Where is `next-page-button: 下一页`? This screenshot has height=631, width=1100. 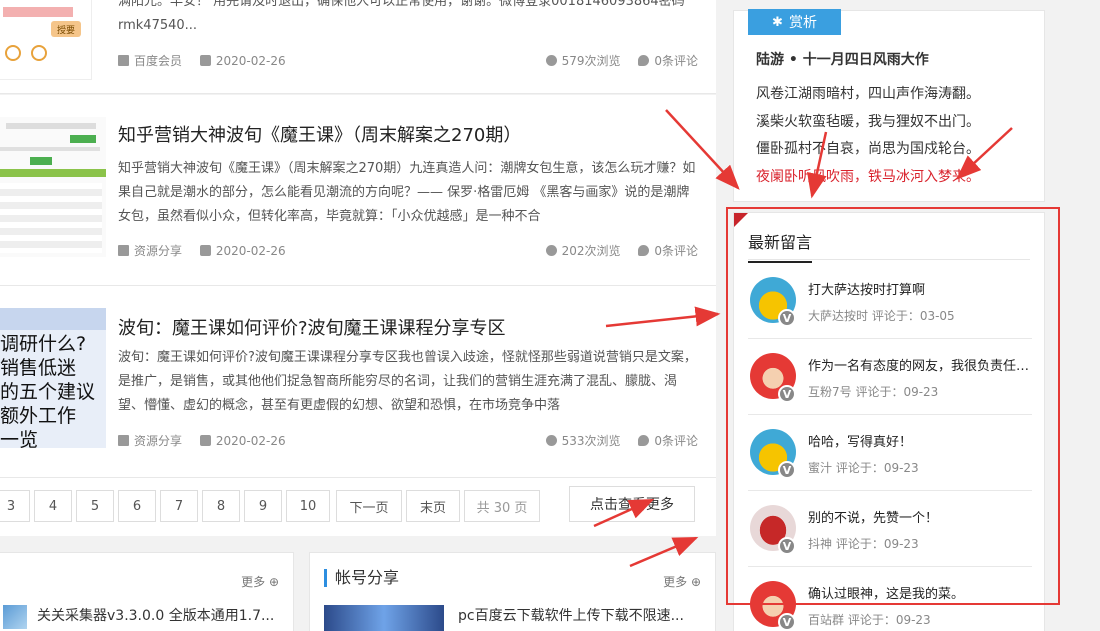
next-page-button: 下一页 is located at coordinates (369, 506).